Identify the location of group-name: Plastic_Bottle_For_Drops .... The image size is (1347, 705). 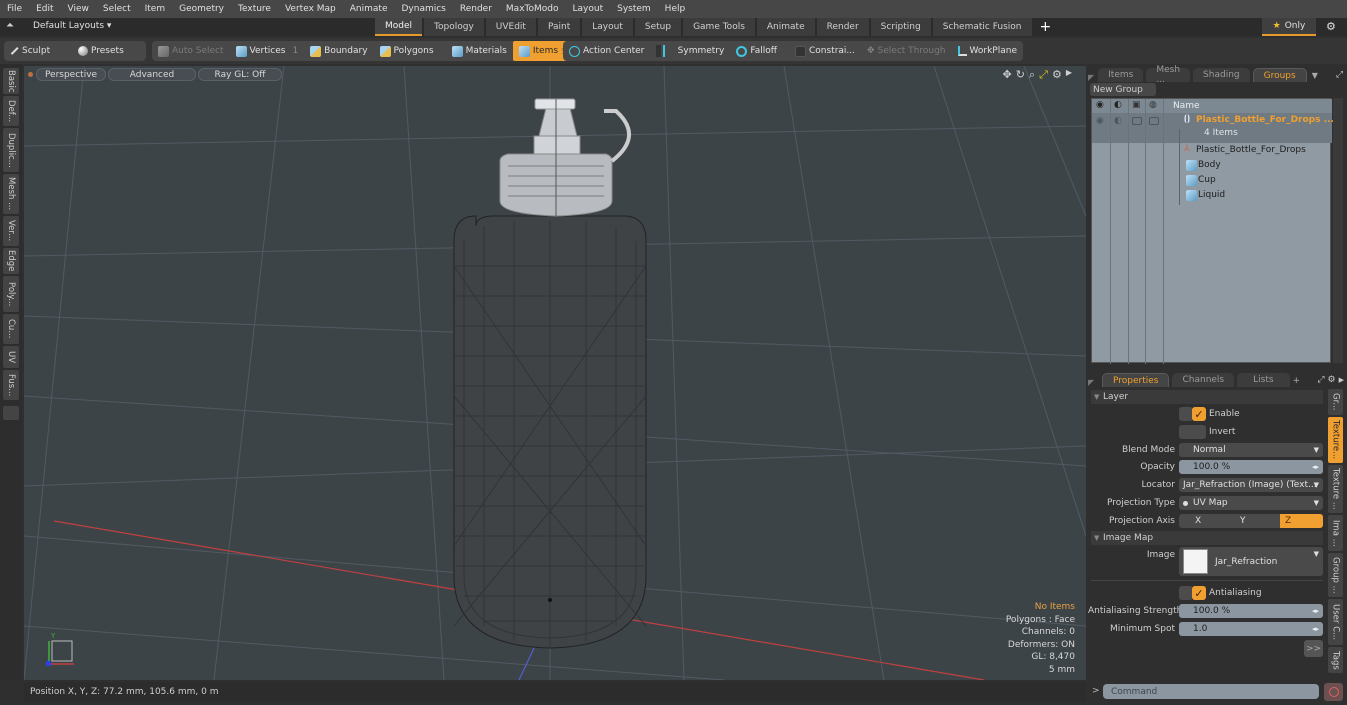
(1265, 120).